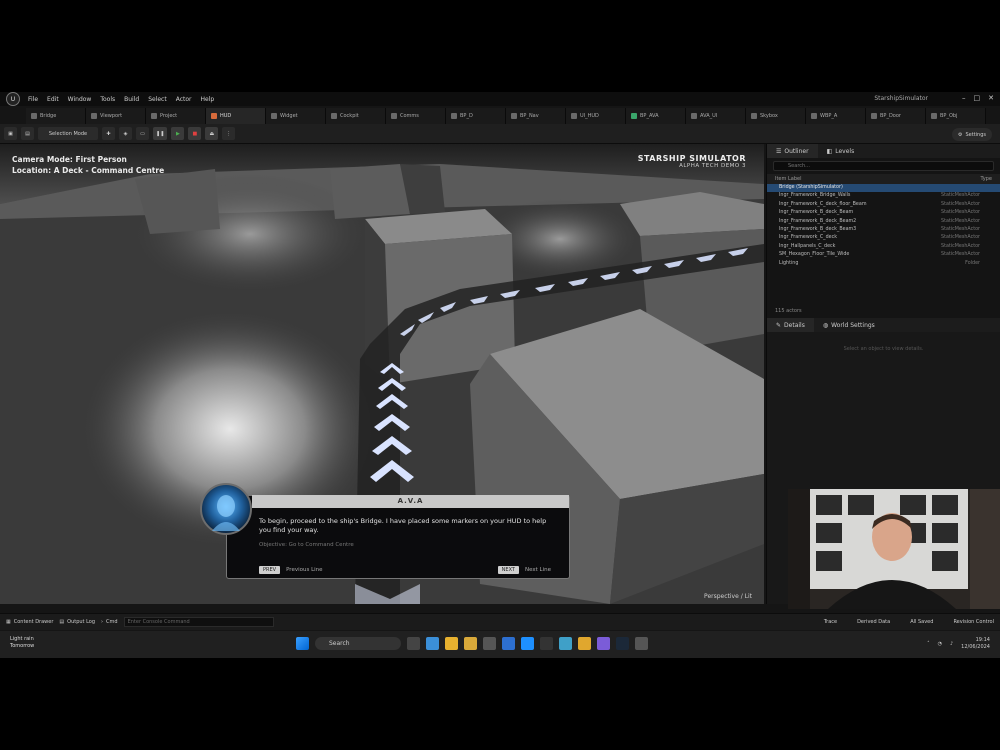 This screenshot has width=1000, height=750. What do you see at coordinates (109, 622) in the screenshot?
I see `cmd-dropdown: › Cmd` at bounding box center [109, 622].